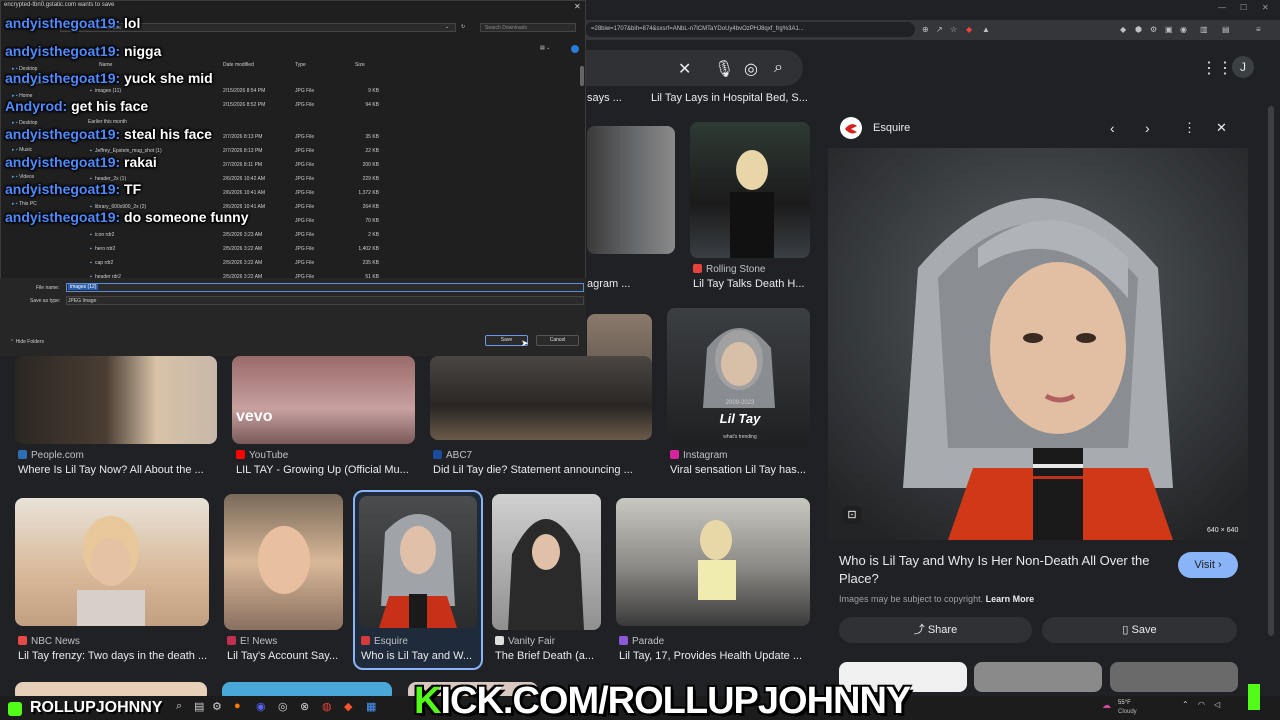  I want to click on visit-button: Visit ›, so click(1208, 565).